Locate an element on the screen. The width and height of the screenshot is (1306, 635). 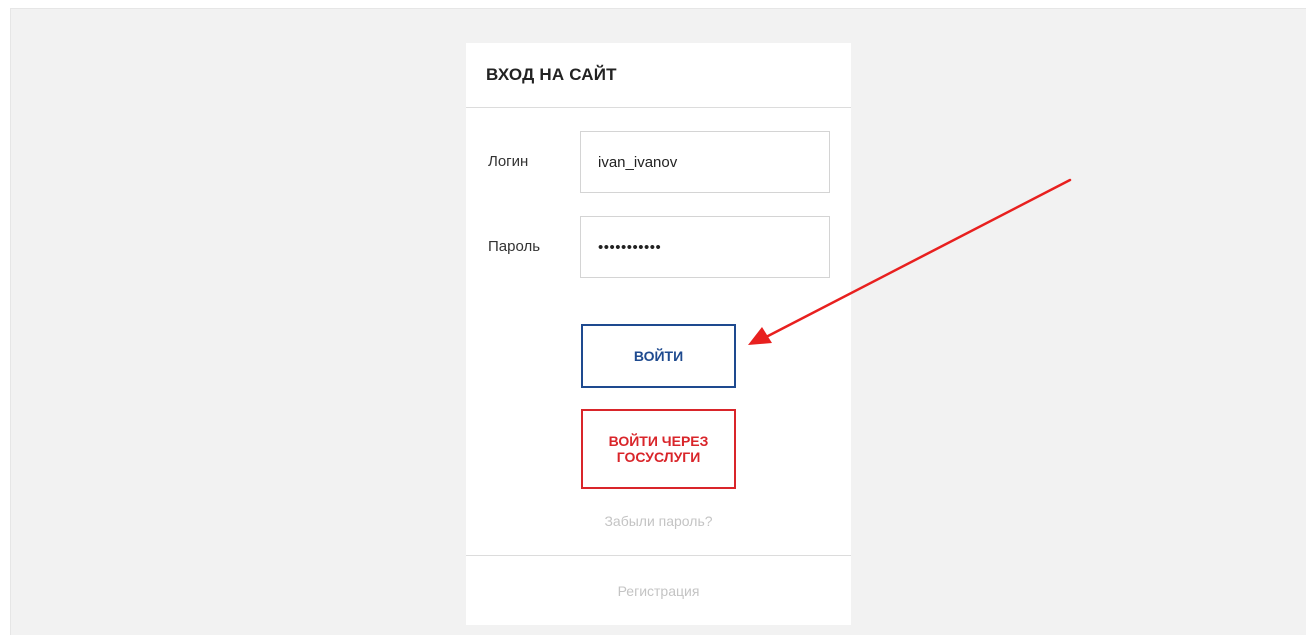
password-row: Пароль is located at coordinates (658, 247).